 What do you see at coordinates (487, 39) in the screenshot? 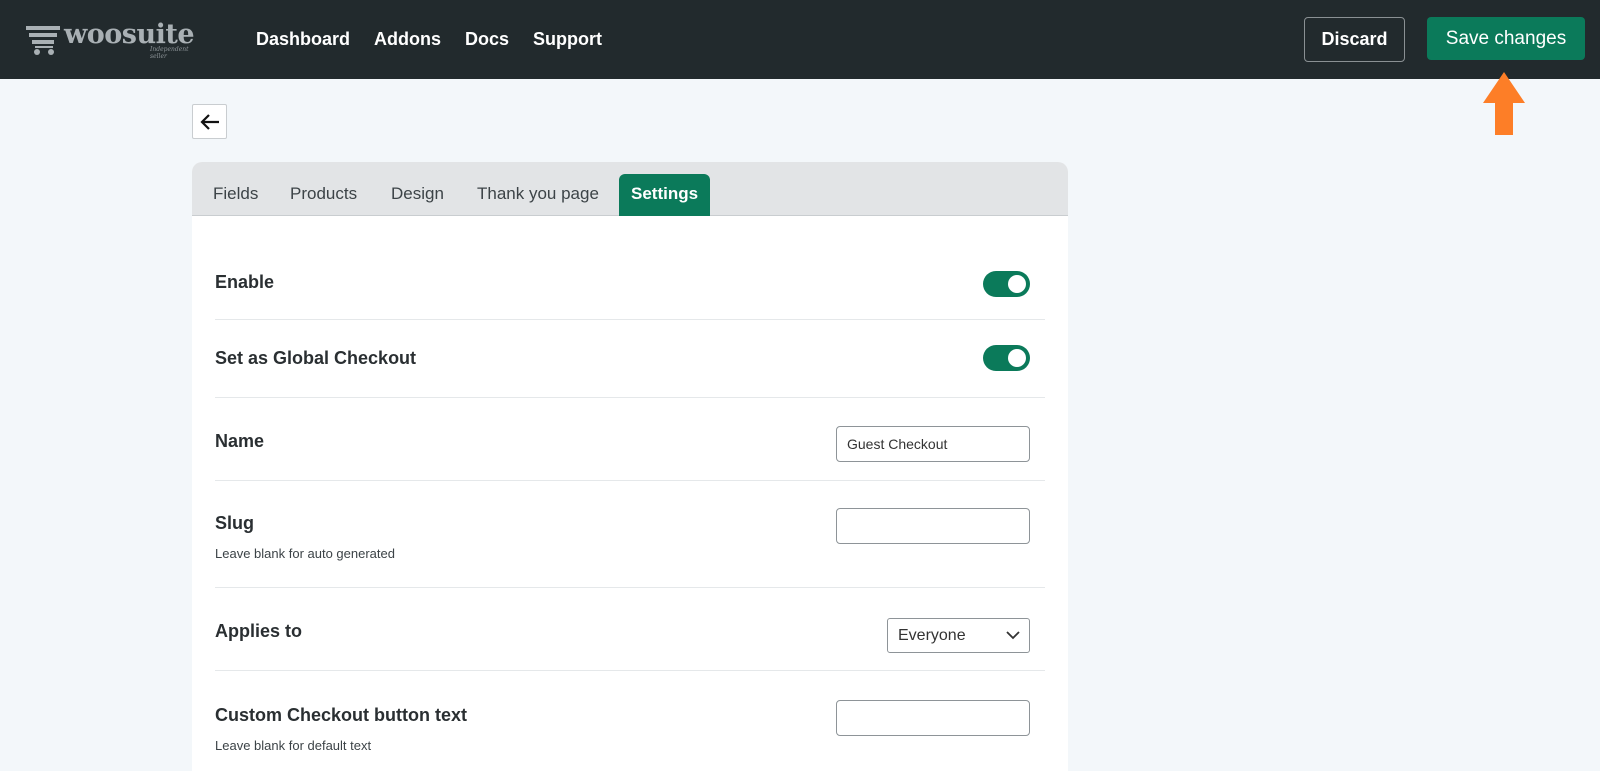
I see `nav-docs: Docs` at bounding box center [487, 39].